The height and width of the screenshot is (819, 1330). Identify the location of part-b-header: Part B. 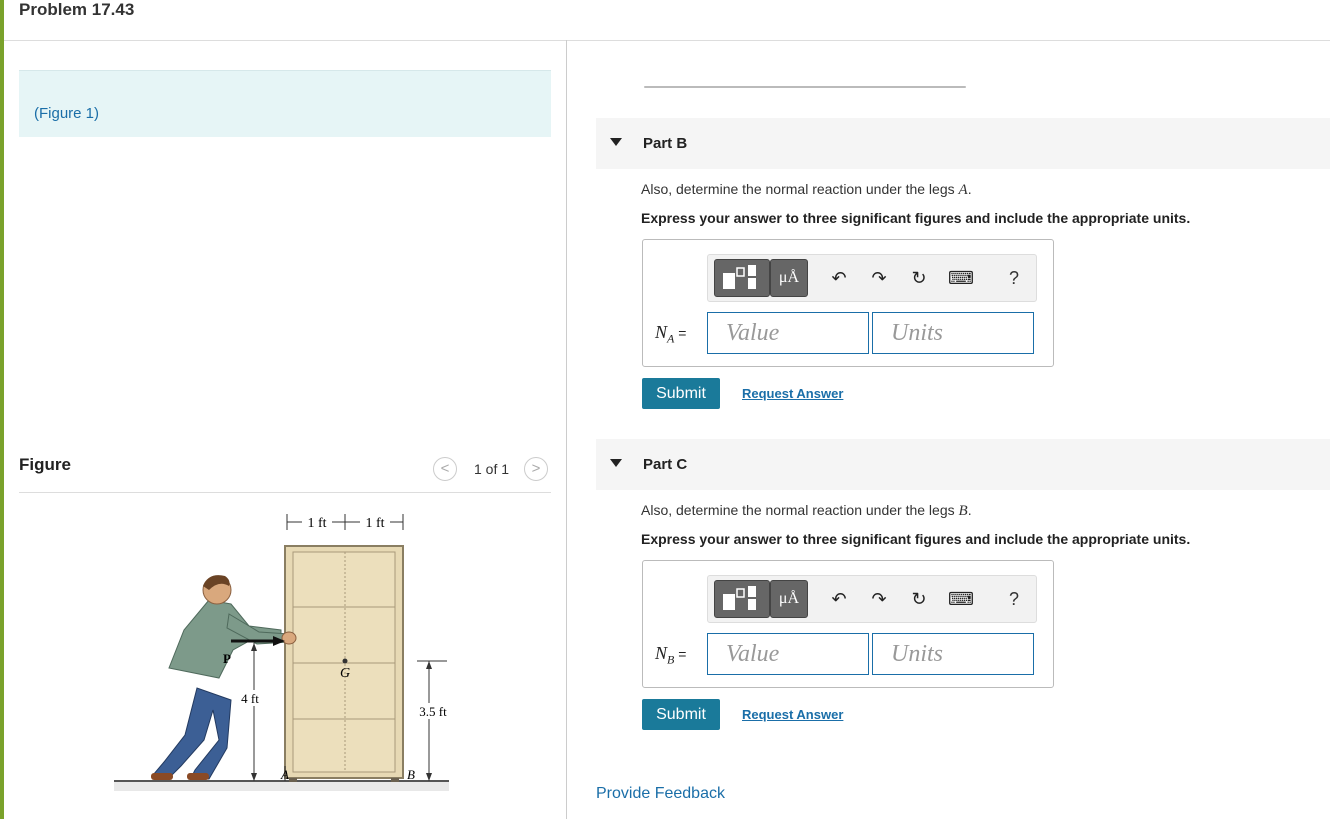
(963, 143).